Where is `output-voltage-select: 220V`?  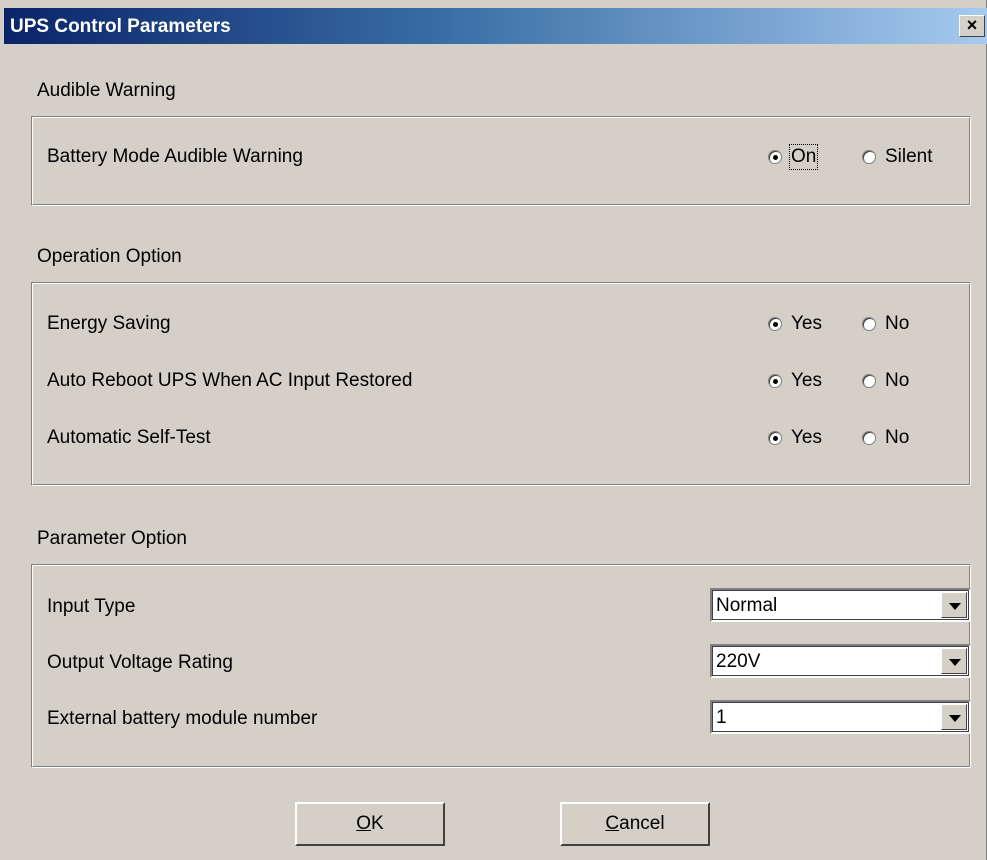
output-voltage-select: 220V is located at coordinates (840, 661).